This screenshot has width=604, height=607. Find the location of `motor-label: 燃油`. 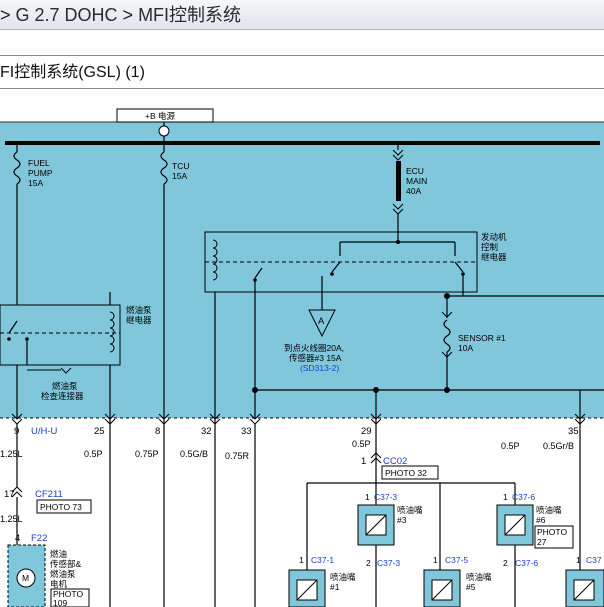

motor-label: 燃油 is located at coordinates (58, 554).